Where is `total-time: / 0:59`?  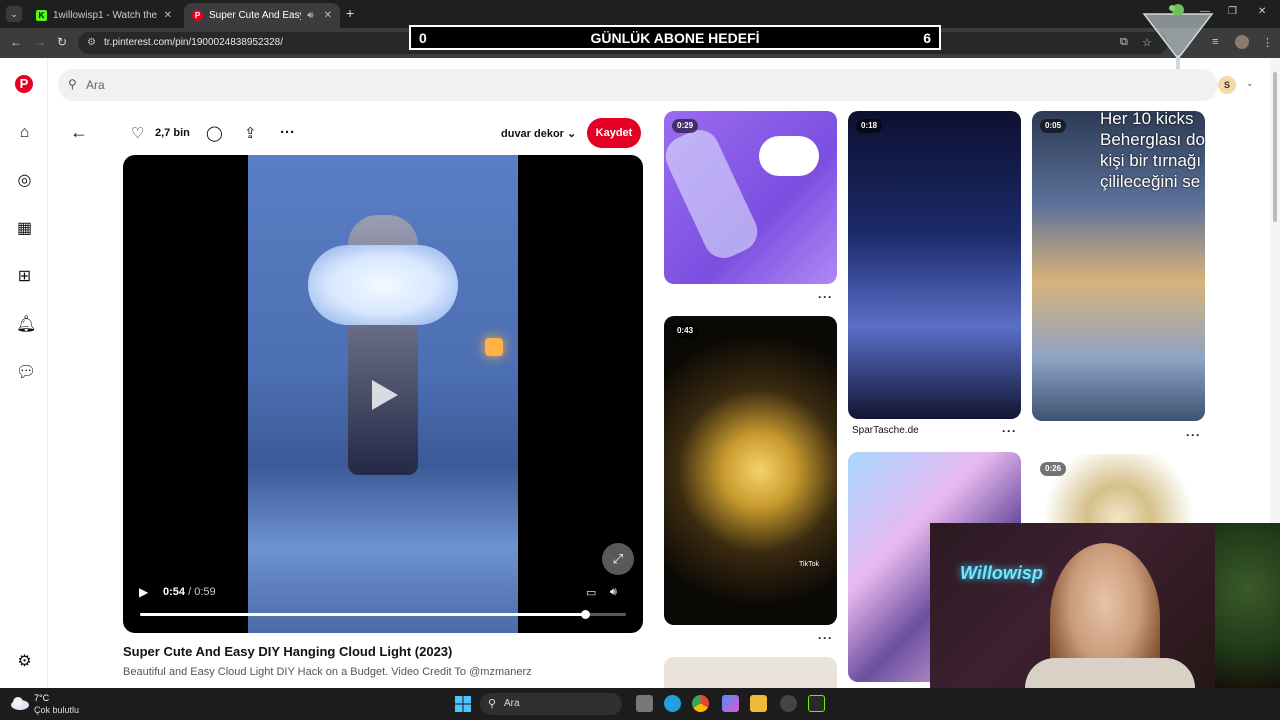
total-time: / 0:59 is located at coordinates (202, 592).